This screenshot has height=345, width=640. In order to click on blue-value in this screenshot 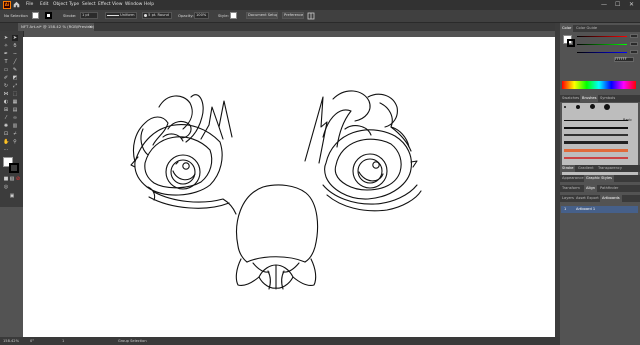, I will do `click(634, 52)`.